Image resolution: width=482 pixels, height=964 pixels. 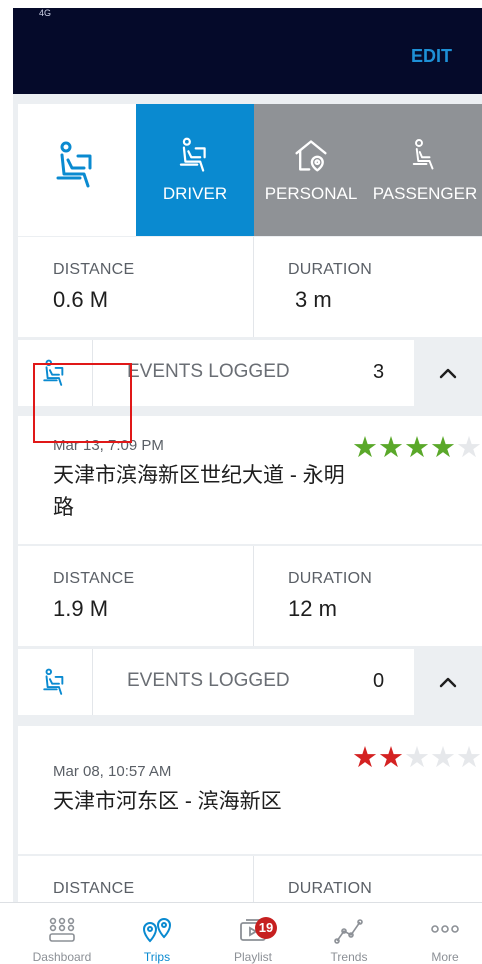 What do you see at coordinates (379, 681) in the screenshot?
I see `events-logged-count: 0` at bounding box center [379, 681].